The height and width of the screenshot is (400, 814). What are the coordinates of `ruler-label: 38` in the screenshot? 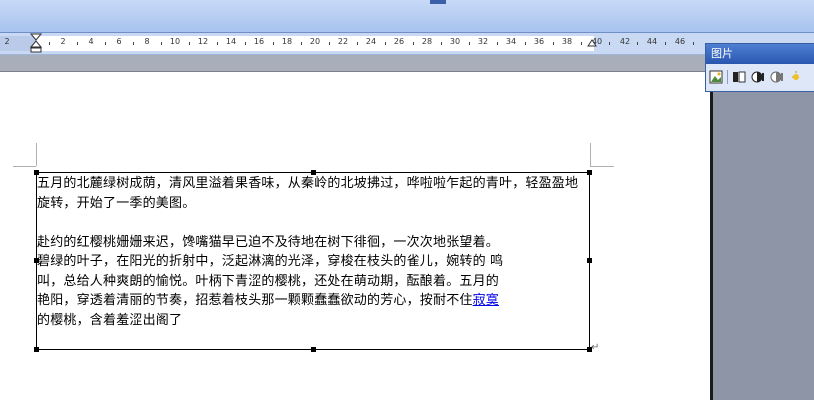 It's located at (567, 41).